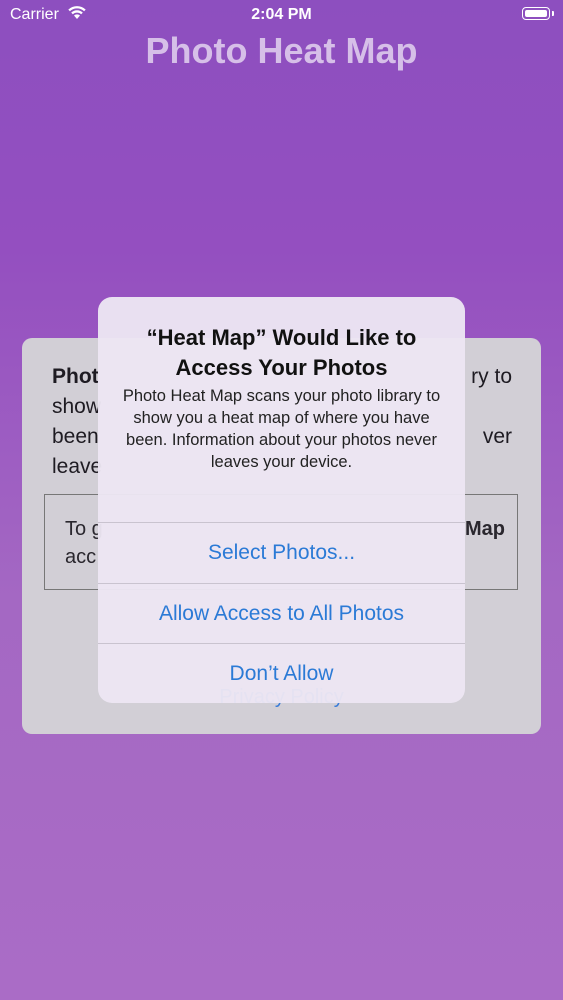  Describe the element at coordinates (75, 376) in the screenshot. I see `intro-line1-bold: Phot` at that location.